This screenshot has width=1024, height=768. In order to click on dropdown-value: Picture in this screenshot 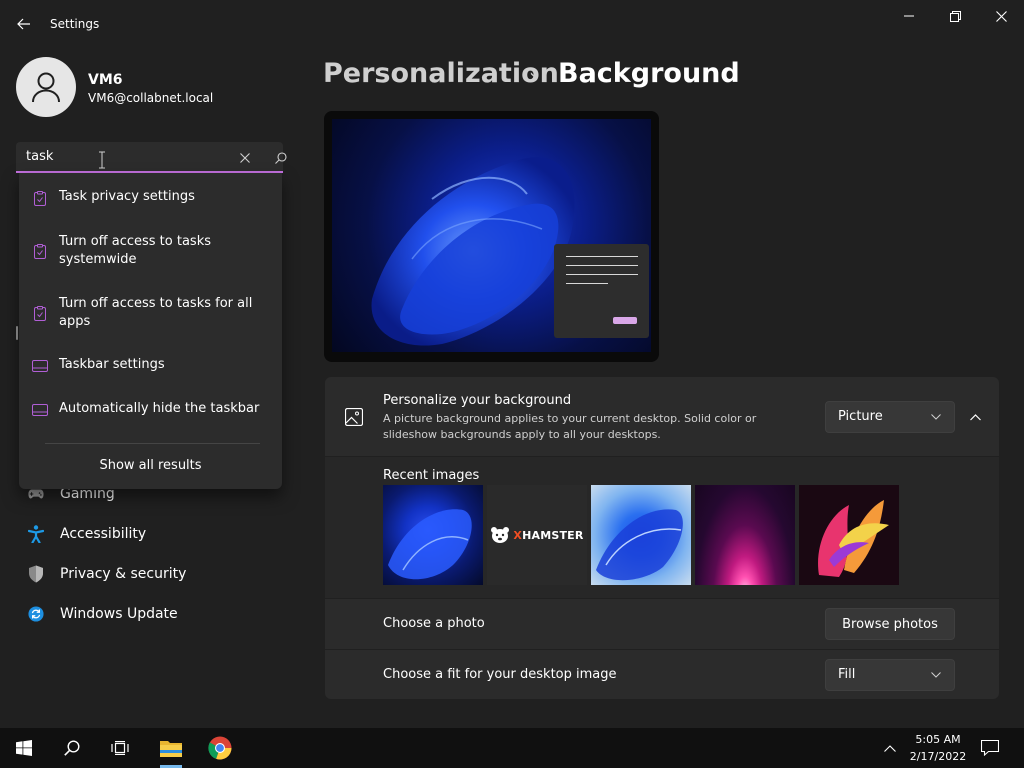, I will do `click(860, 416)`.